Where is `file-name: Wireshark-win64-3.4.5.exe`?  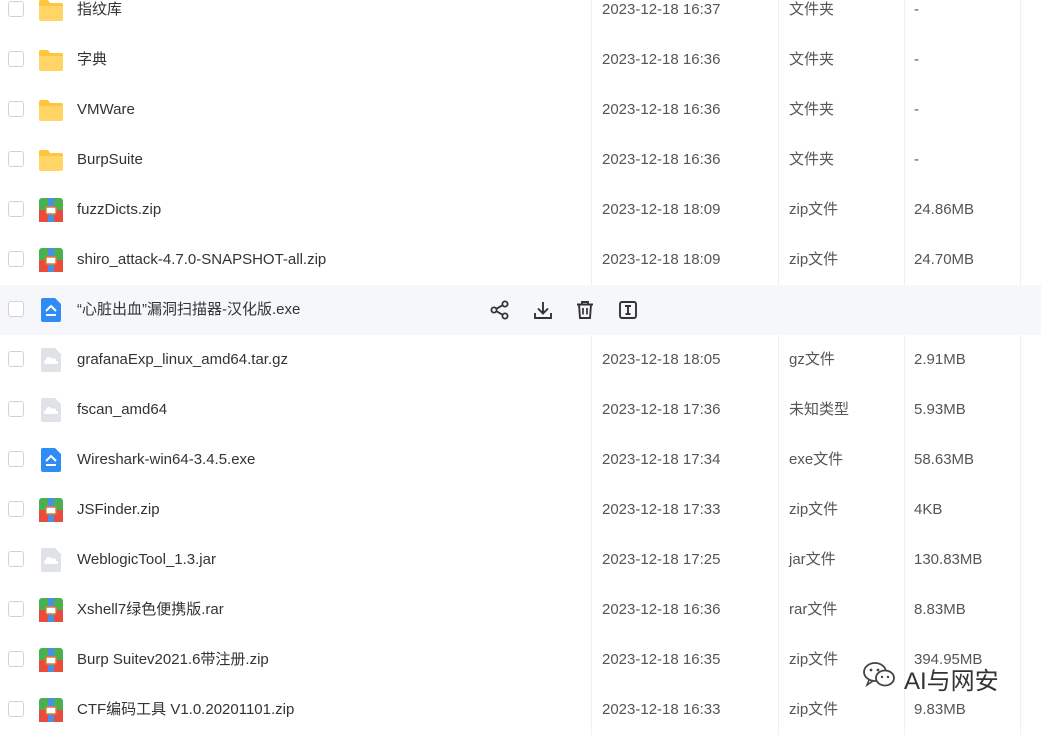
file-name: Wireshark-win64-3.4.5.exe is located at coordinates (166, 460).